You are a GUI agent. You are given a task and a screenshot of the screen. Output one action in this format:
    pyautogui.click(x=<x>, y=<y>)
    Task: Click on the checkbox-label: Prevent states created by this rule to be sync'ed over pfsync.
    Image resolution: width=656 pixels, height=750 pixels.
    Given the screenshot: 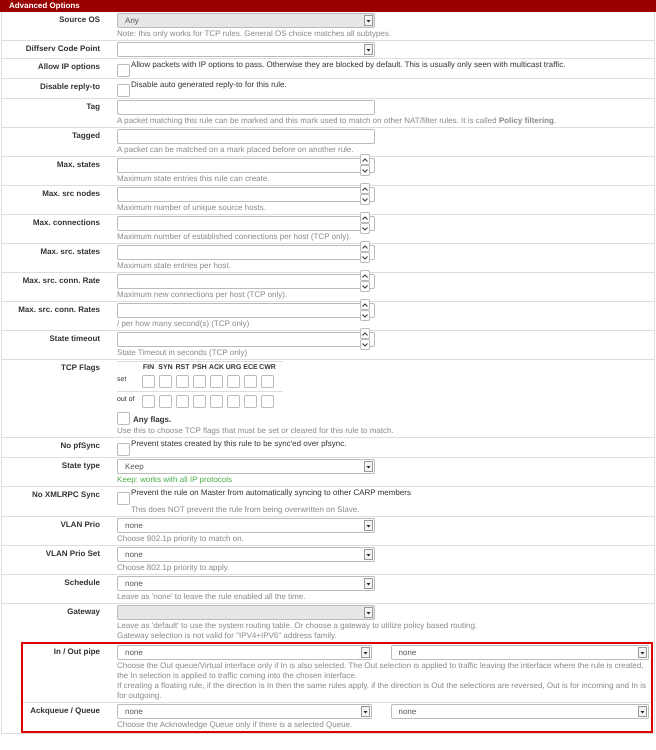 What is the action you would take?
    pyautogui.click(x=238, y=444)
    